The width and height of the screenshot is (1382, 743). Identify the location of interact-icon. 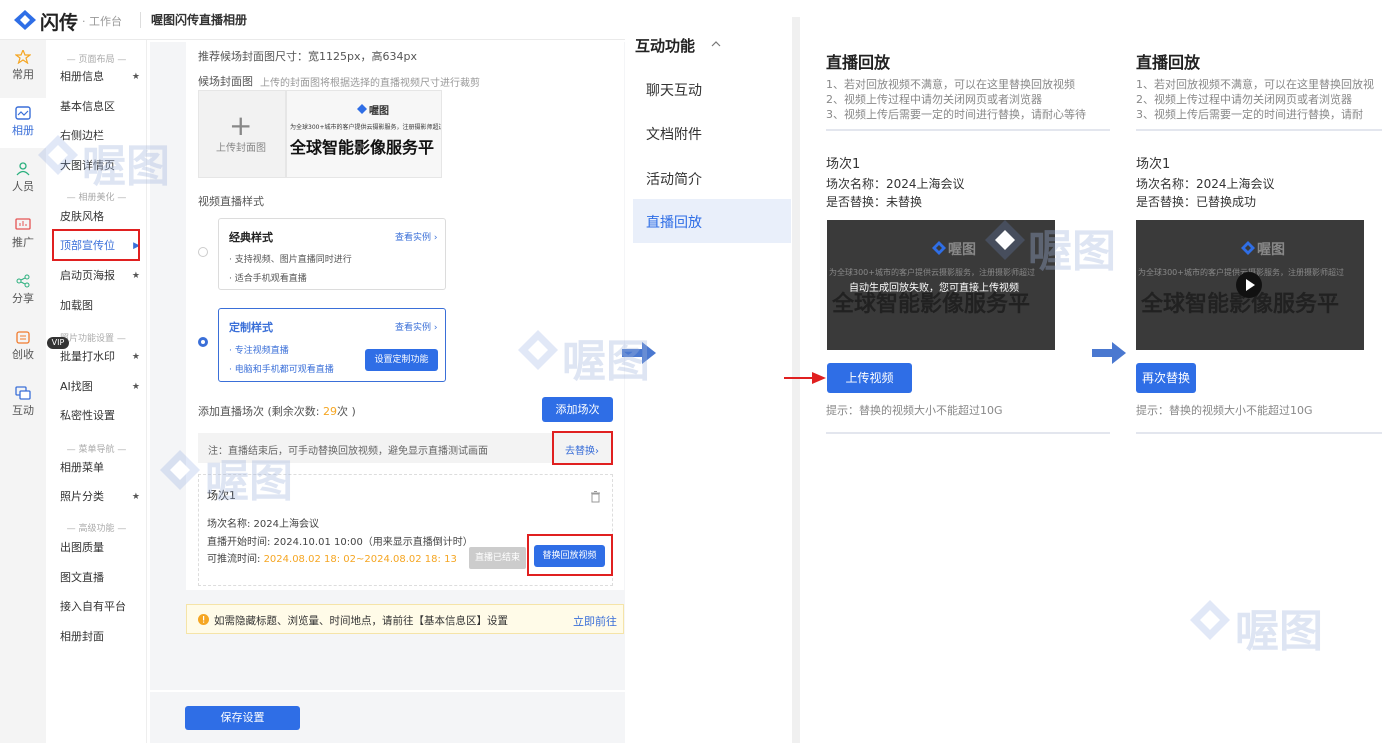
(23, 393).